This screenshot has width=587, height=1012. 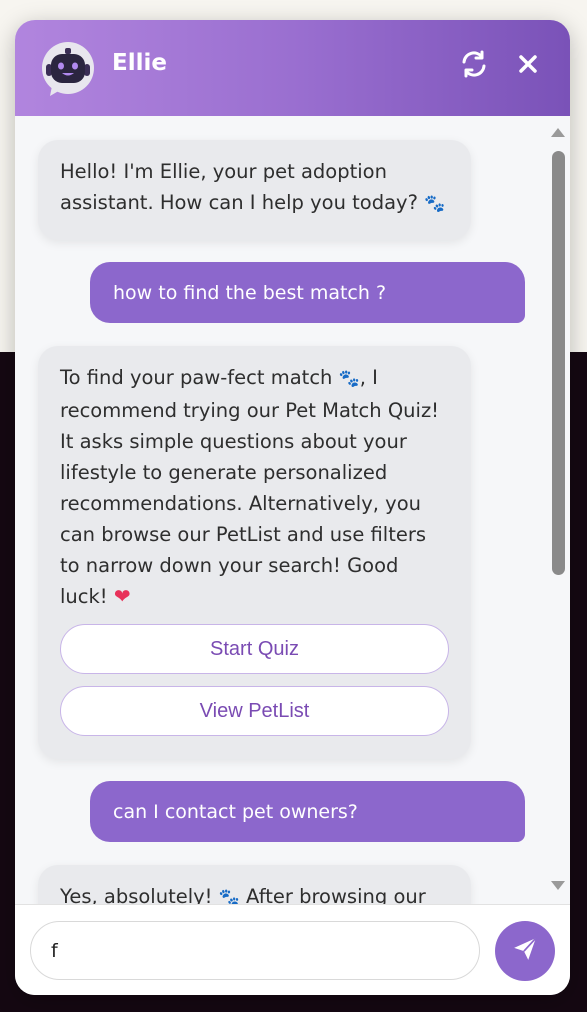 I want to click on start-quiz-button: Start Quiz, so click(x=254, y=649).